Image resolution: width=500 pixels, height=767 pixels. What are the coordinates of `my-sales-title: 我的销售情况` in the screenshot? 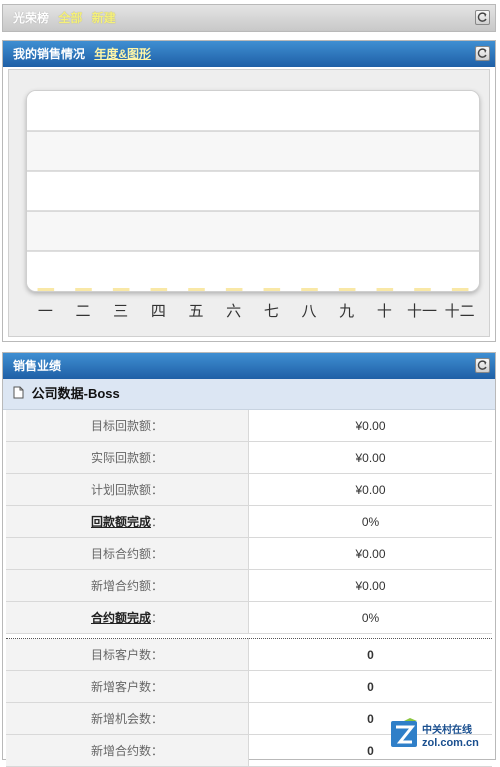 It's located at (49, 54).